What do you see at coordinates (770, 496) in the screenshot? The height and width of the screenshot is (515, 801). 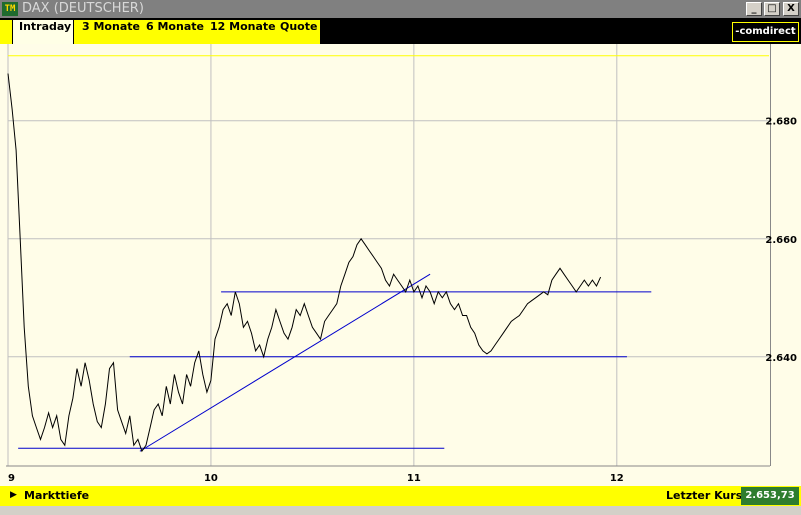 I see `last-price-value: 2.653,73` at bounding box center [770, 496].